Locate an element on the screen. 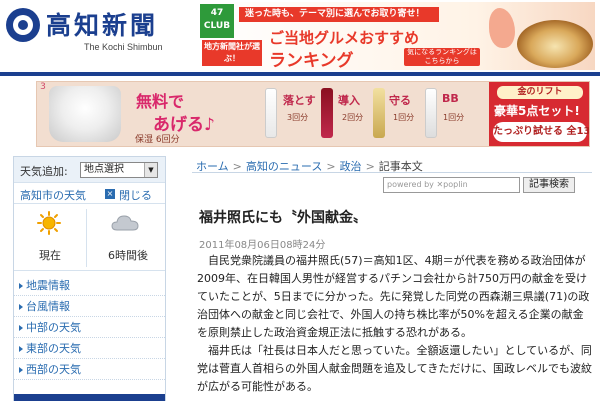  lift-offer-box: 金のリフト 豪華5点セット! たっぷり試せる 全13回分! is located at coordinates (539, 114).